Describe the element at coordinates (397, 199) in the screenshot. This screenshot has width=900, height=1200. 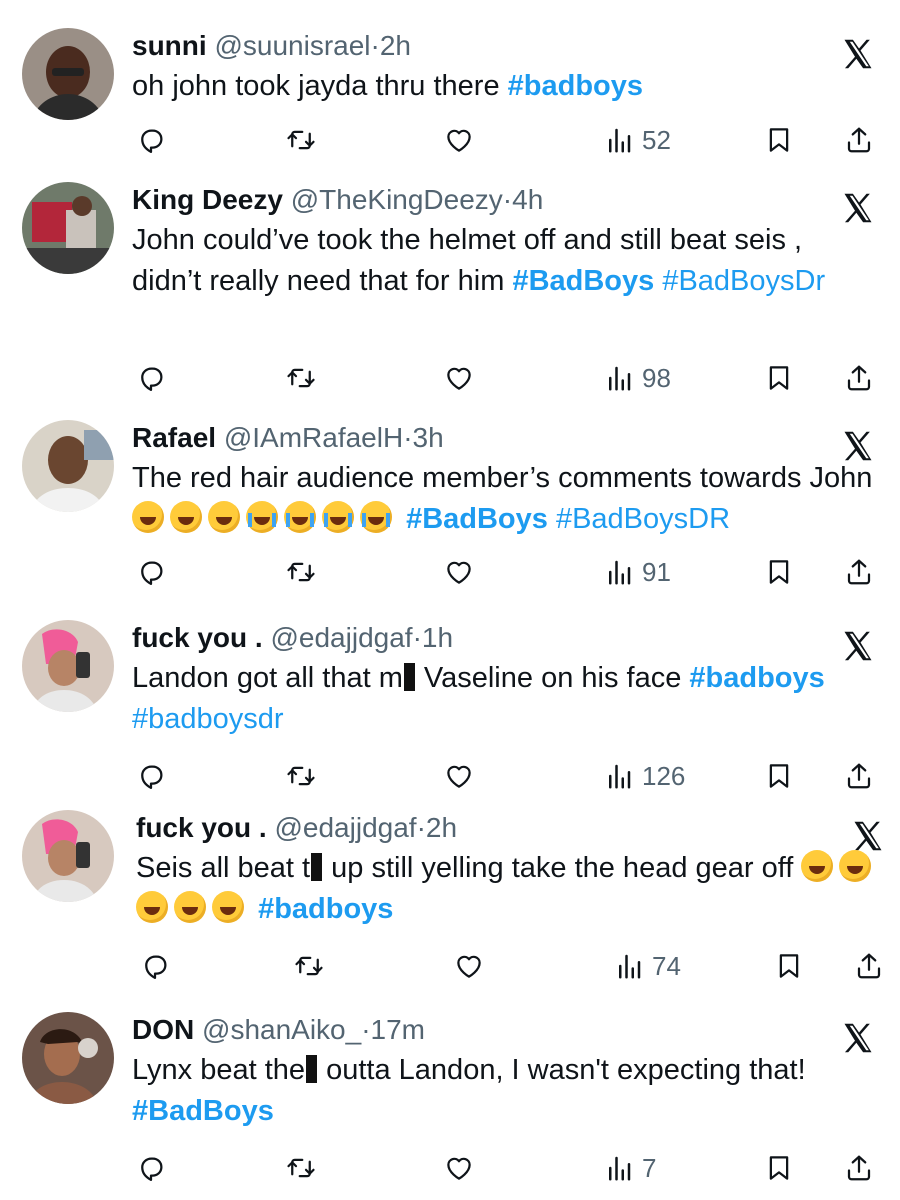
I see `user-handle: @TheKingDeezy` at that location.